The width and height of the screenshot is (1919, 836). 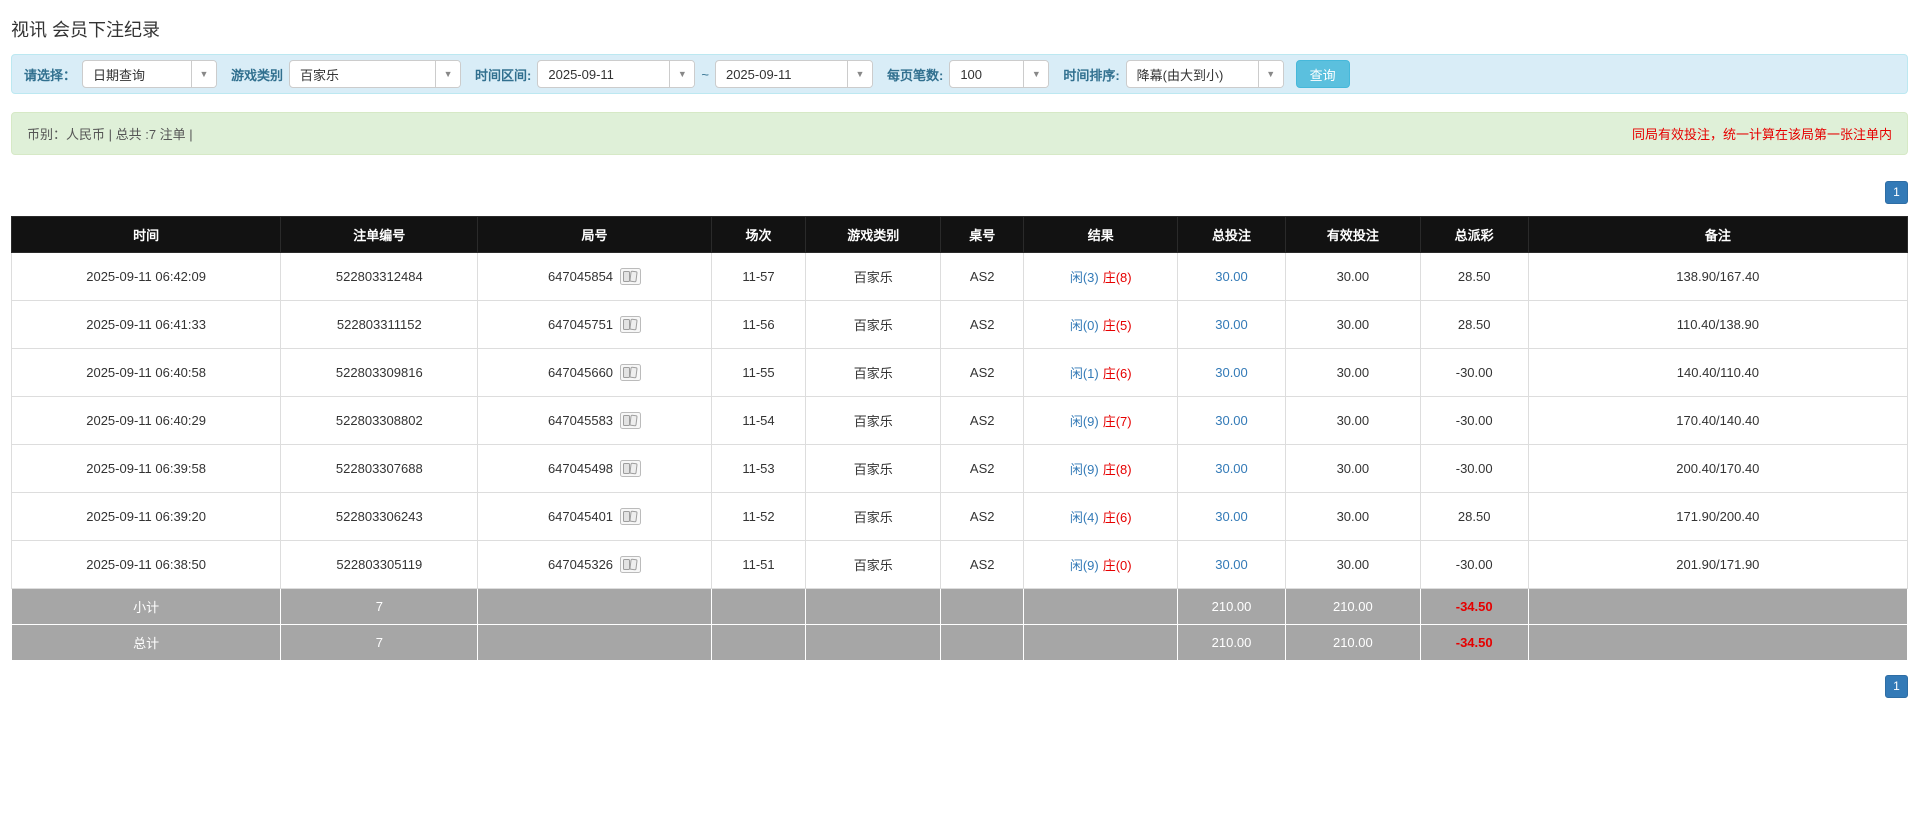 I want to click on summary-bar: 币别：人民币 | 总共 :7 注单 | 同局有效投注，统一计算在该局第一张注单内, so click(x=959, y=133).